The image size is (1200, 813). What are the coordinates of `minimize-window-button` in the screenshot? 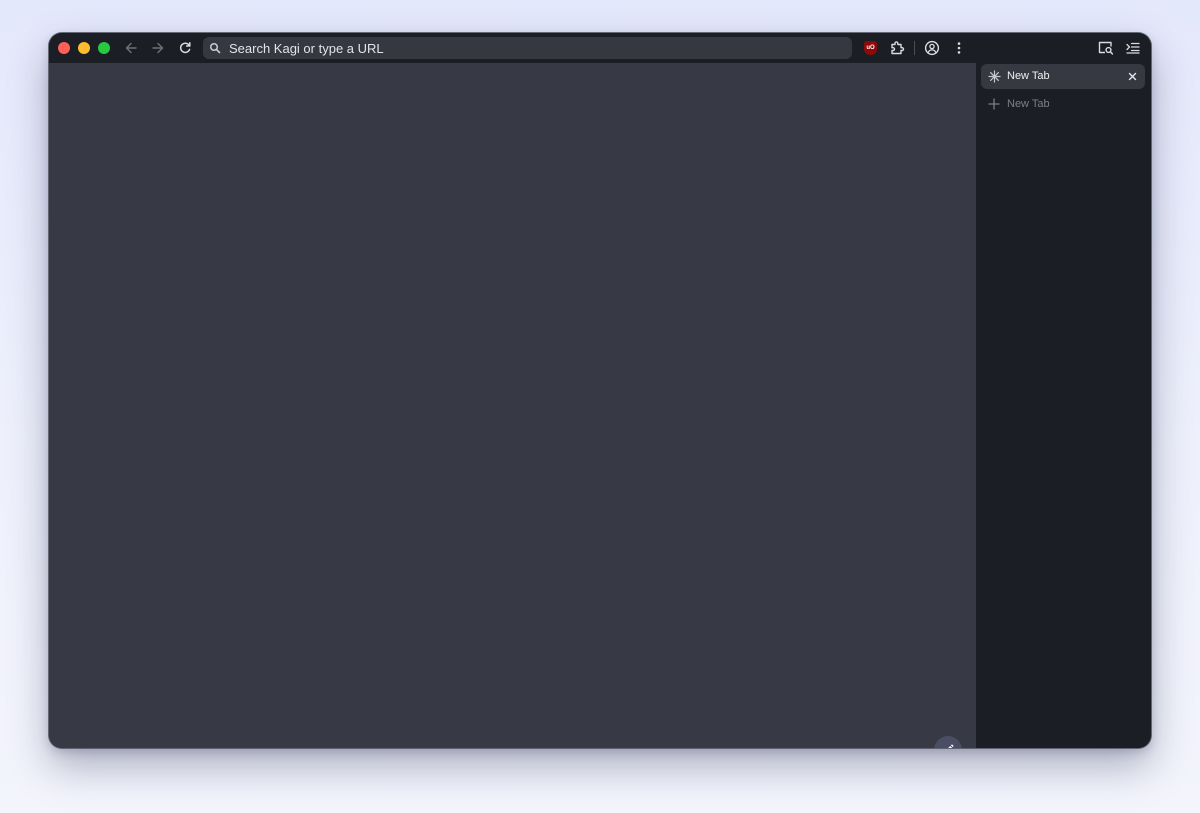 It's located at (84, 48).